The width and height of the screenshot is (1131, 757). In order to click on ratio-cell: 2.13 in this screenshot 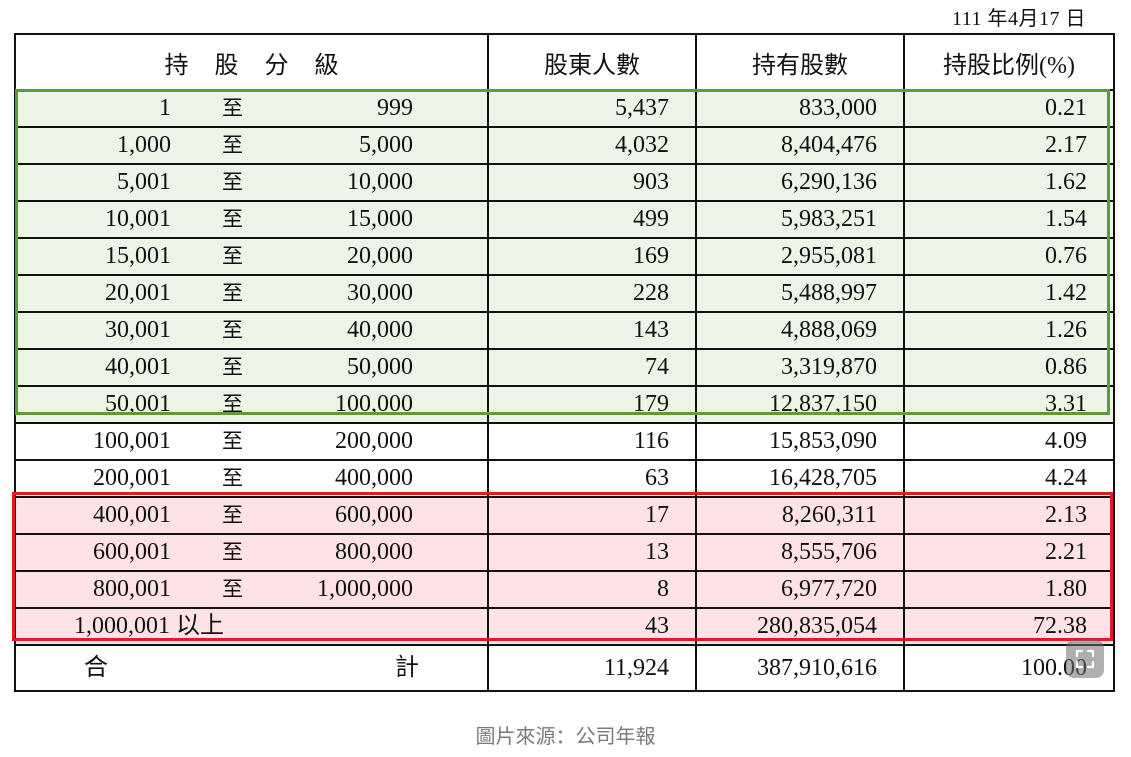, I will do `click(1009, 515)`.